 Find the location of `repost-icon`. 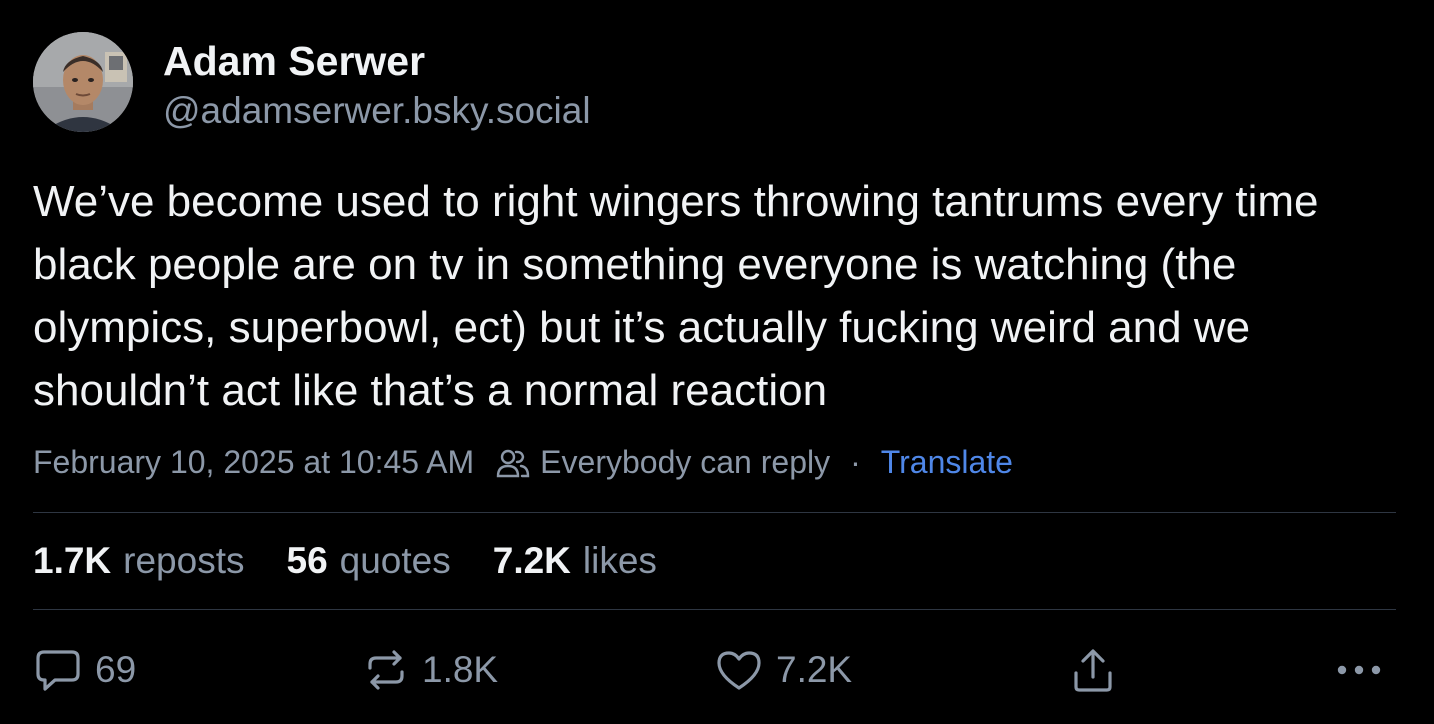

repost-icon is located at coordinates (386, 670).